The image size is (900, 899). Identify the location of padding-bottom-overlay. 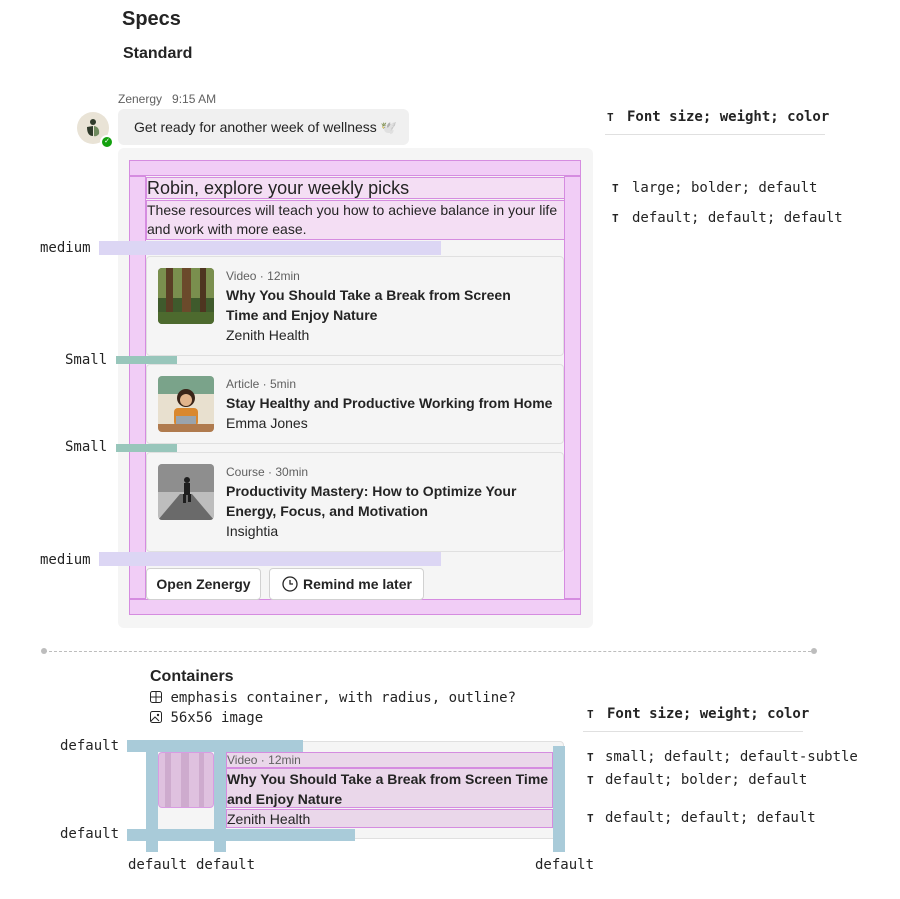
(355, 607).